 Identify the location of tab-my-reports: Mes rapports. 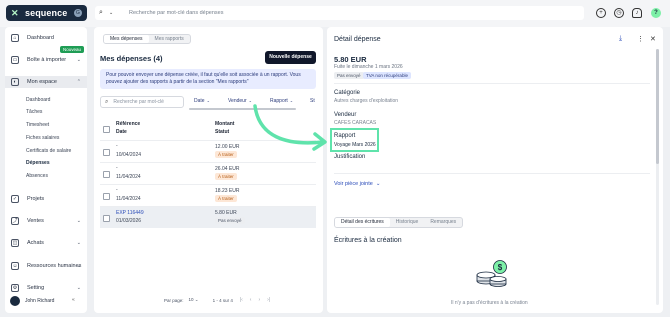
(169, 39).